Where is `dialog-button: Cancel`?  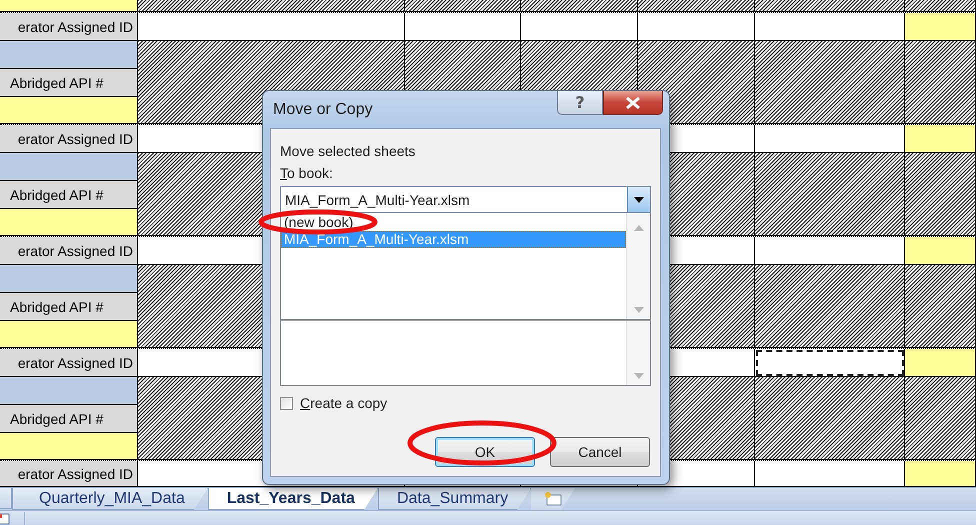
dialog-button: Cancel is located at coordinates (600, 452).